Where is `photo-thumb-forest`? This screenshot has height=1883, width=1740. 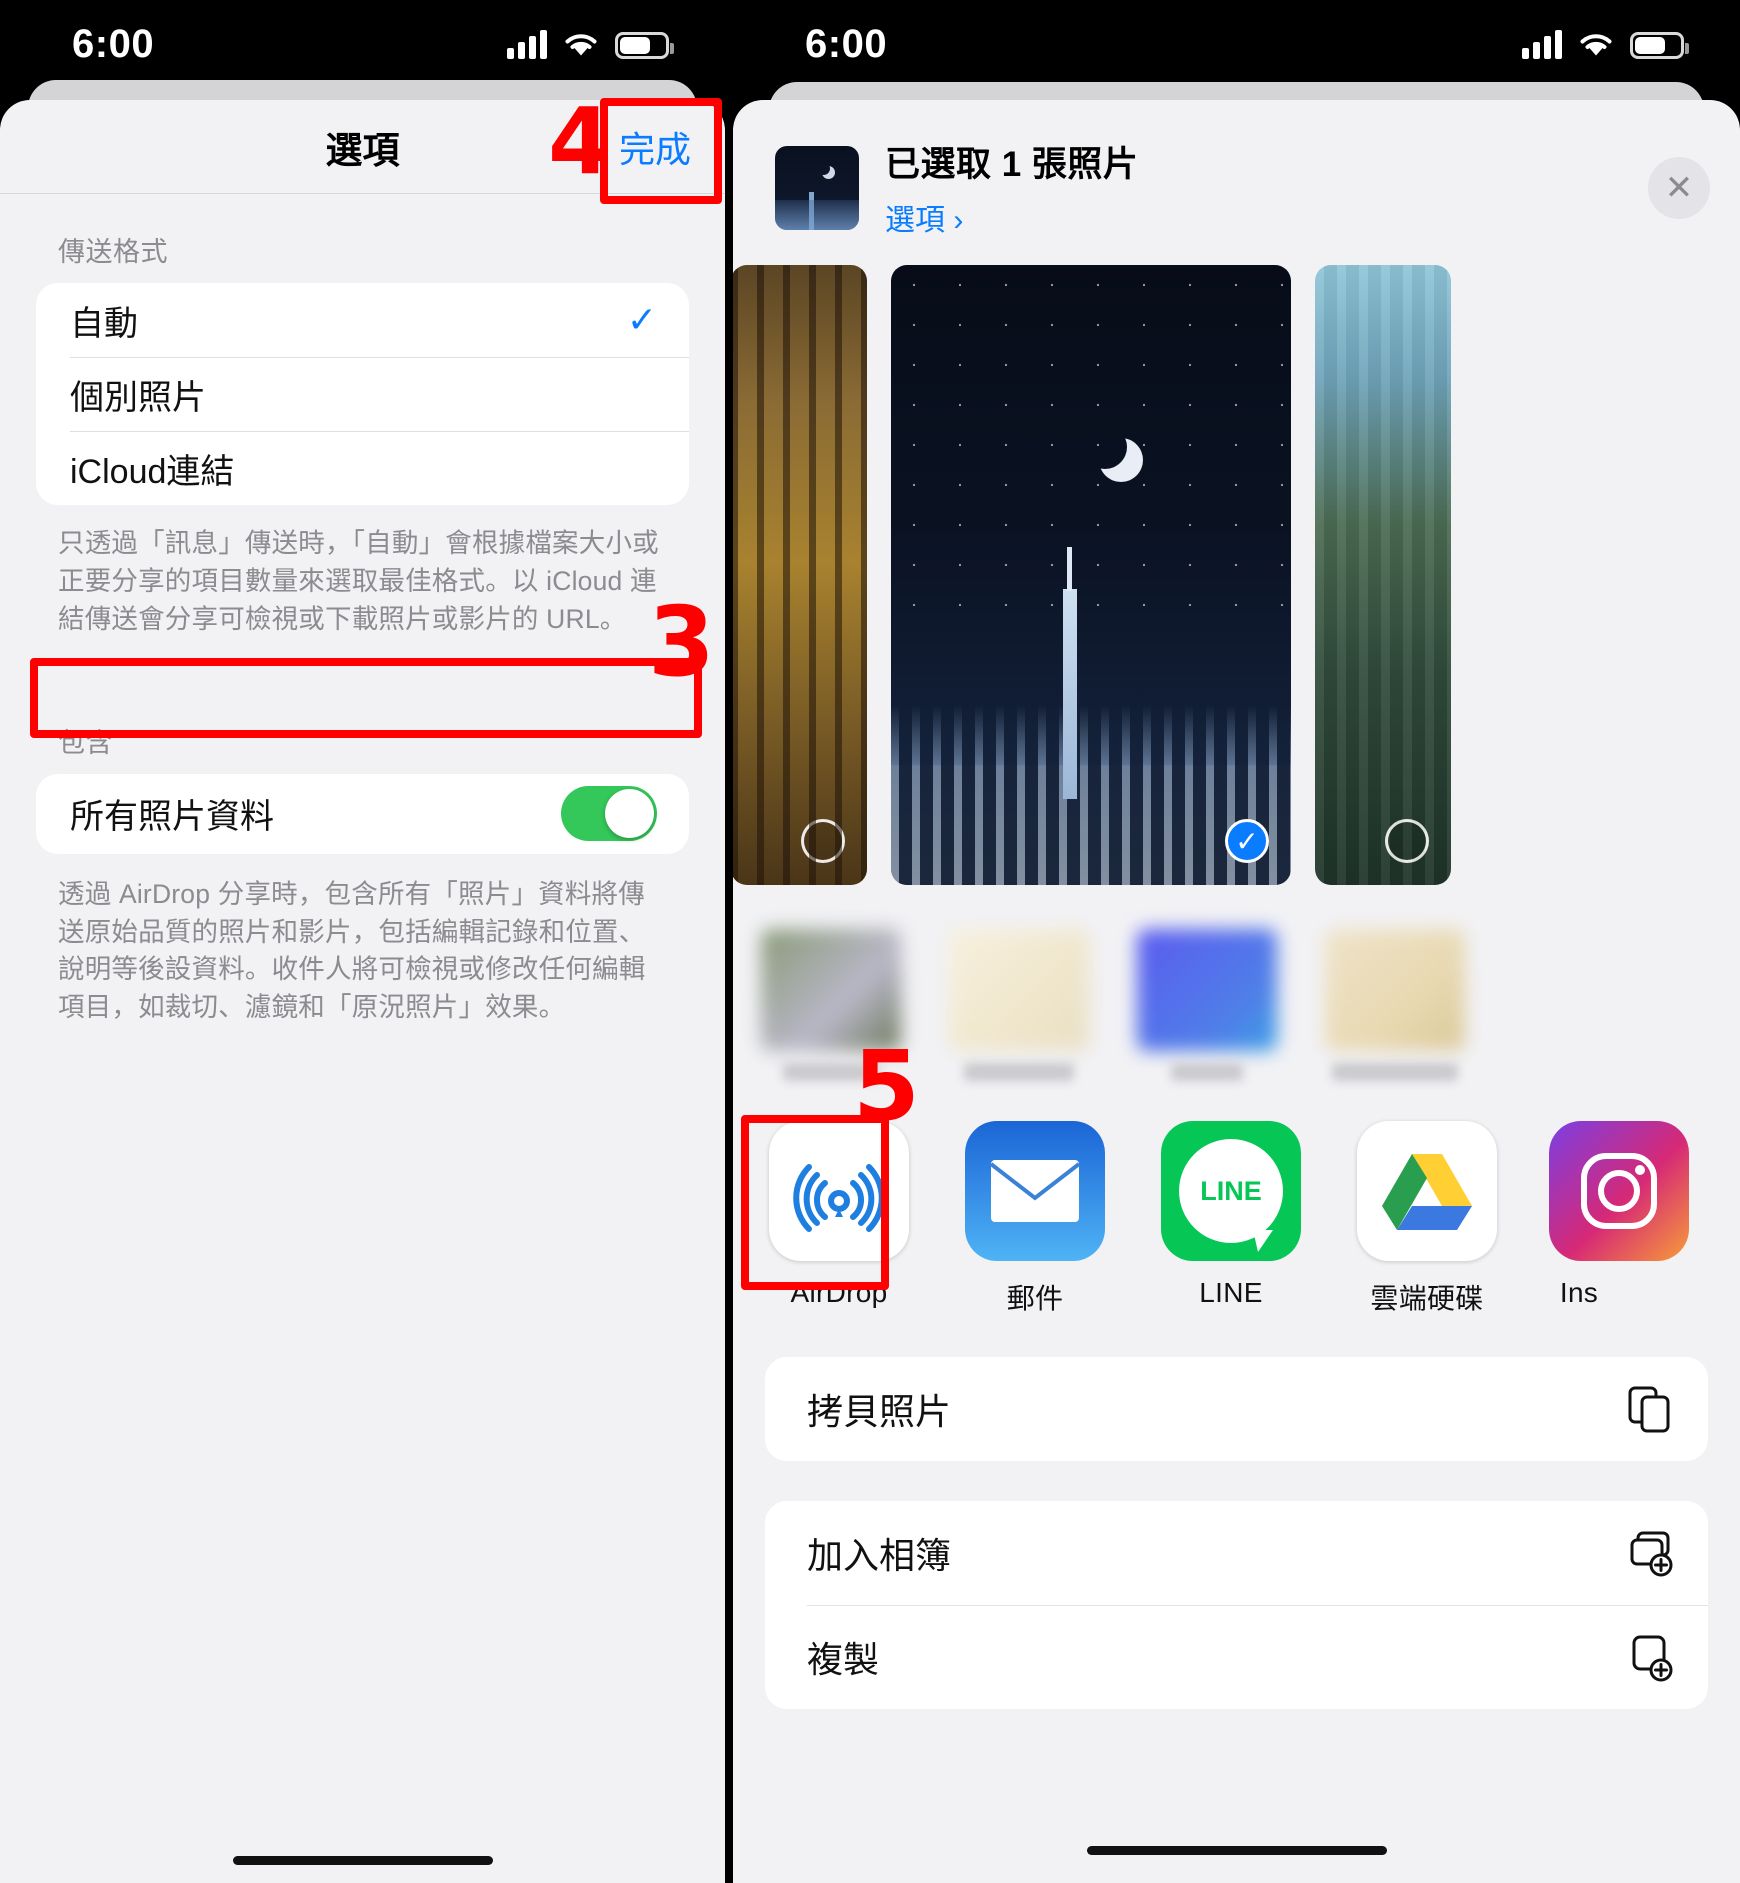
photo-thumb-forest is located at coordinates (800, 575).